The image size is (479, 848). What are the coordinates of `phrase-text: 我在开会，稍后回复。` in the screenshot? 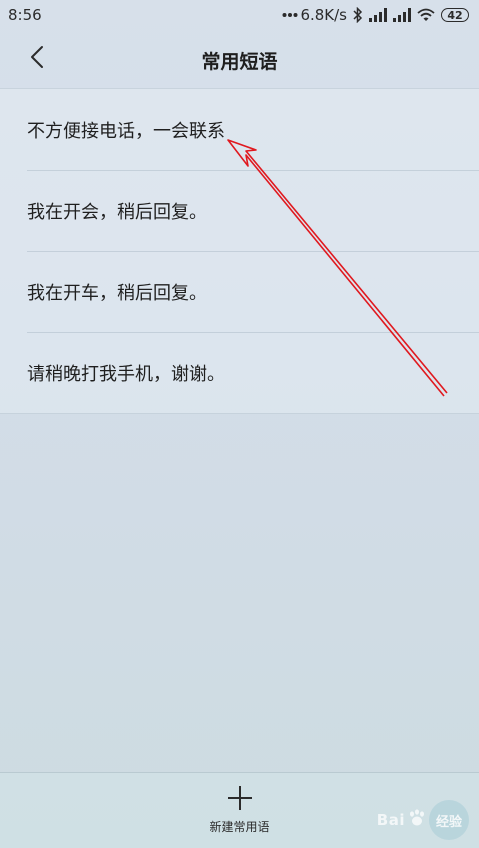 It's located at (117, 212).